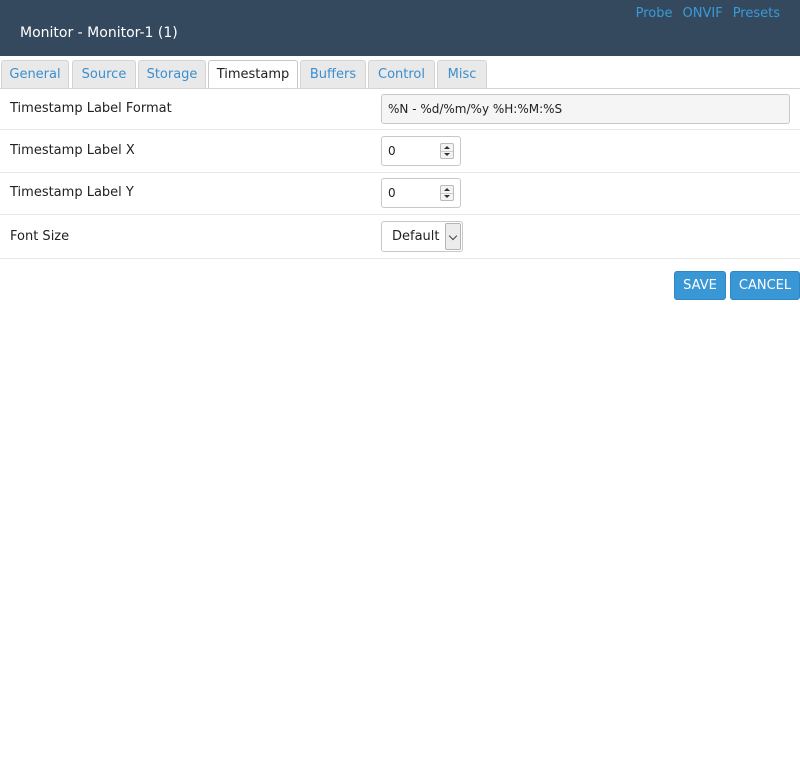  Describe the element at coordinates (756, 14) in the screenshot. I see `presets-link: Presets` at that location.